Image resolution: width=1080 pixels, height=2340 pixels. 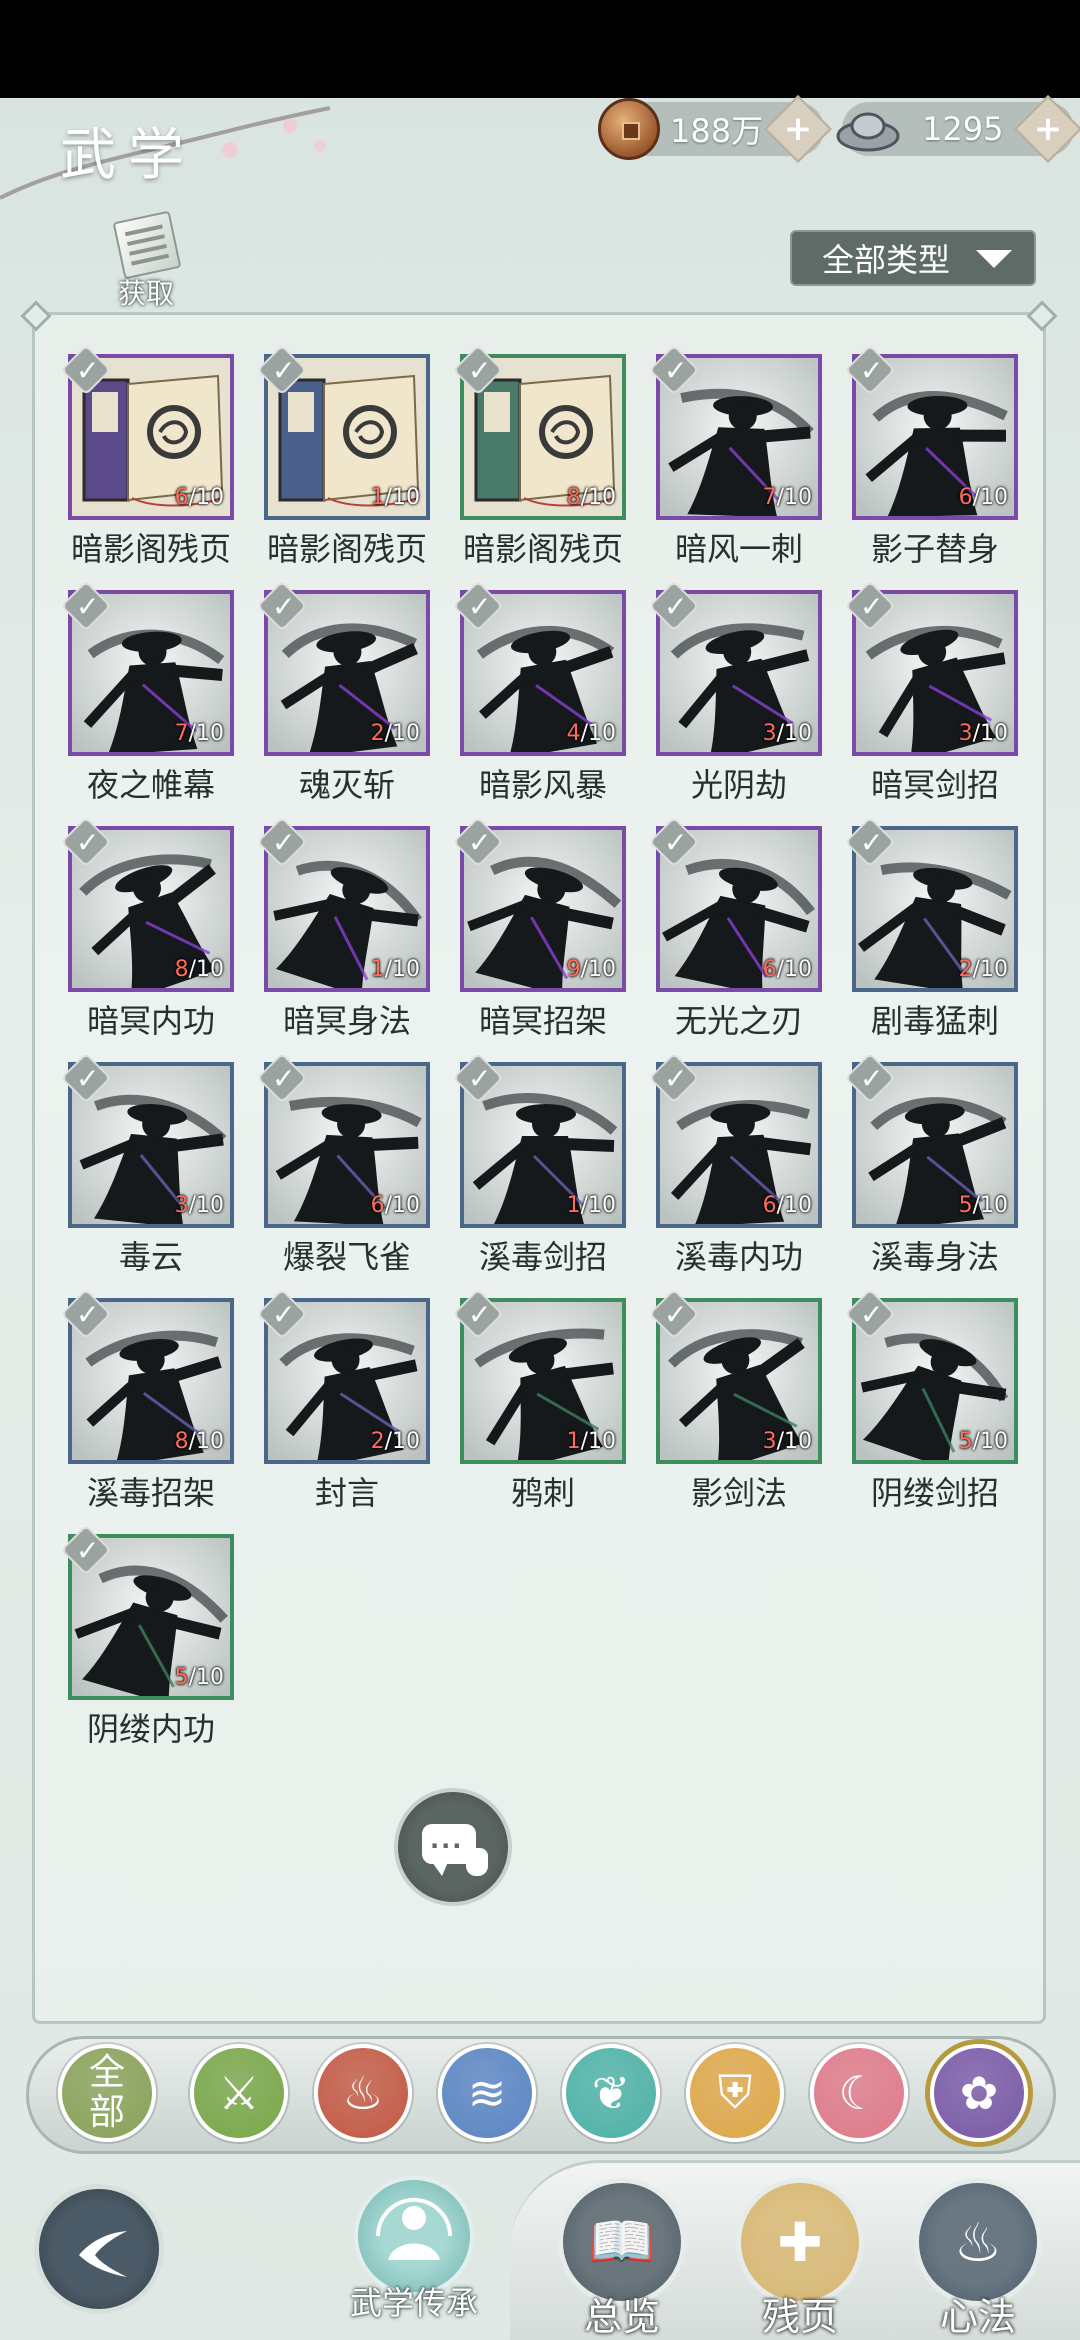 What do you see at coordinates (573, 969) in the screenshot?
I see `fragment-owned: 9` at bounding box center [573, 969].